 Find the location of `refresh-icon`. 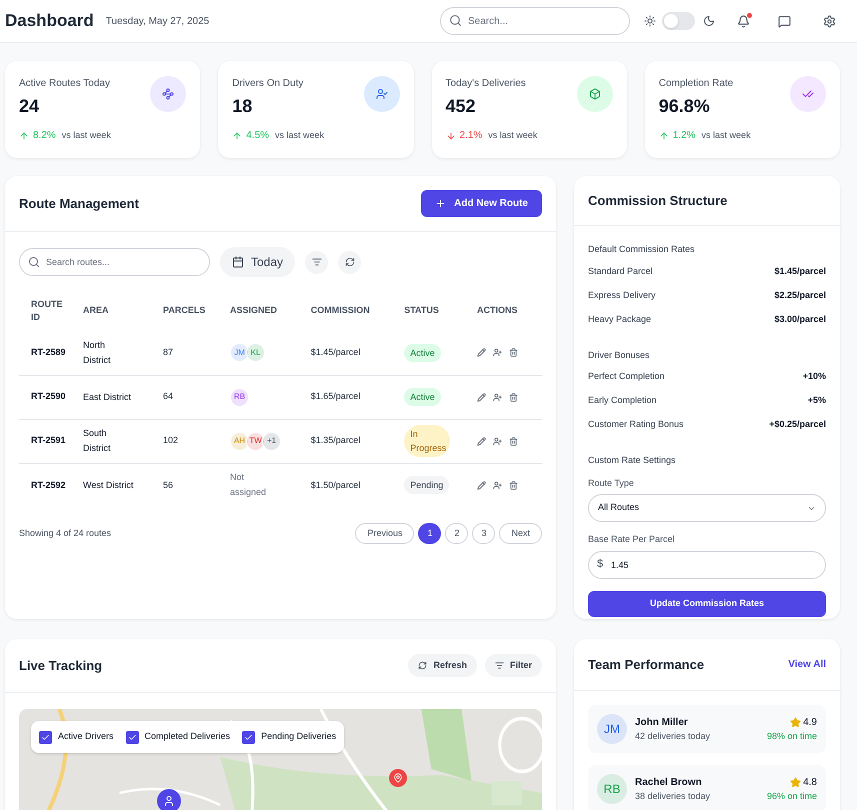

refresh-icon is located at coordinates (349, 262).